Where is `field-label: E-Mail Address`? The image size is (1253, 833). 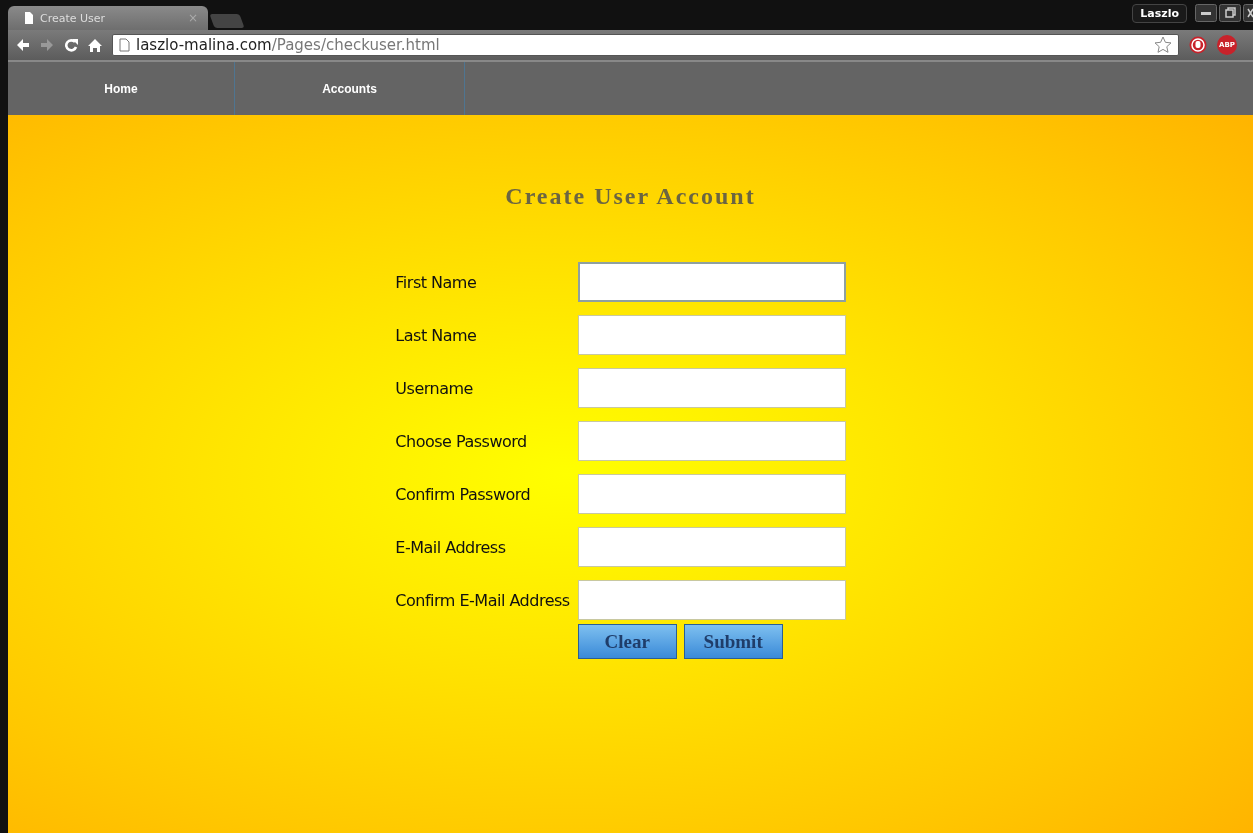
field-label: E-Mail Address is located at coordinates (451, 547).